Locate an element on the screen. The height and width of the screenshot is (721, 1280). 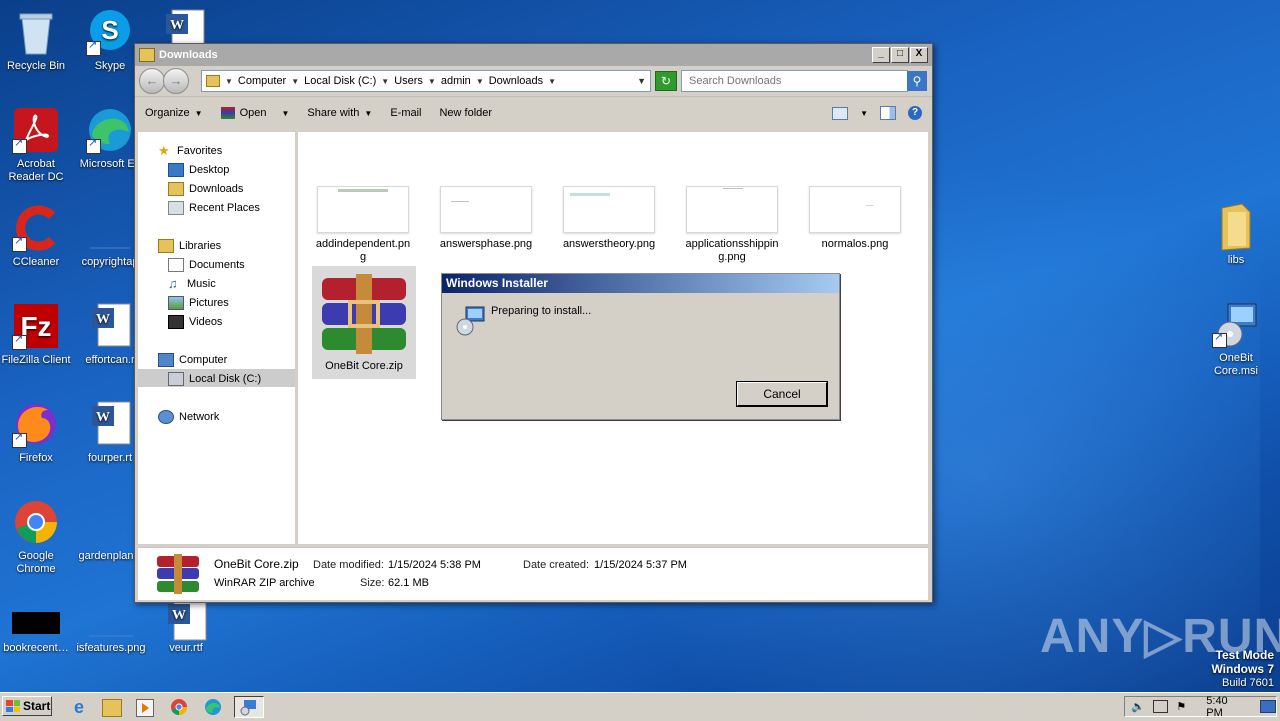
shortcut-arrow-icon is located at coordinates (93, 47).